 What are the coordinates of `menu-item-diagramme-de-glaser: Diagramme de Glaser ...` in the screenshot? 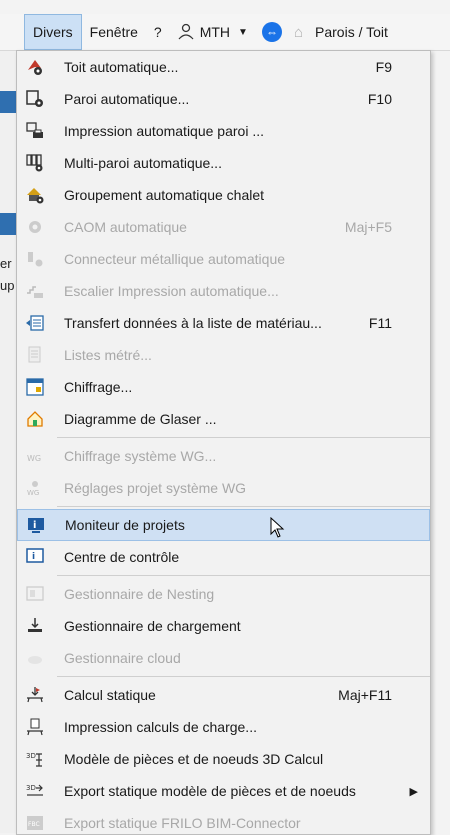 It's located at (223, 419).